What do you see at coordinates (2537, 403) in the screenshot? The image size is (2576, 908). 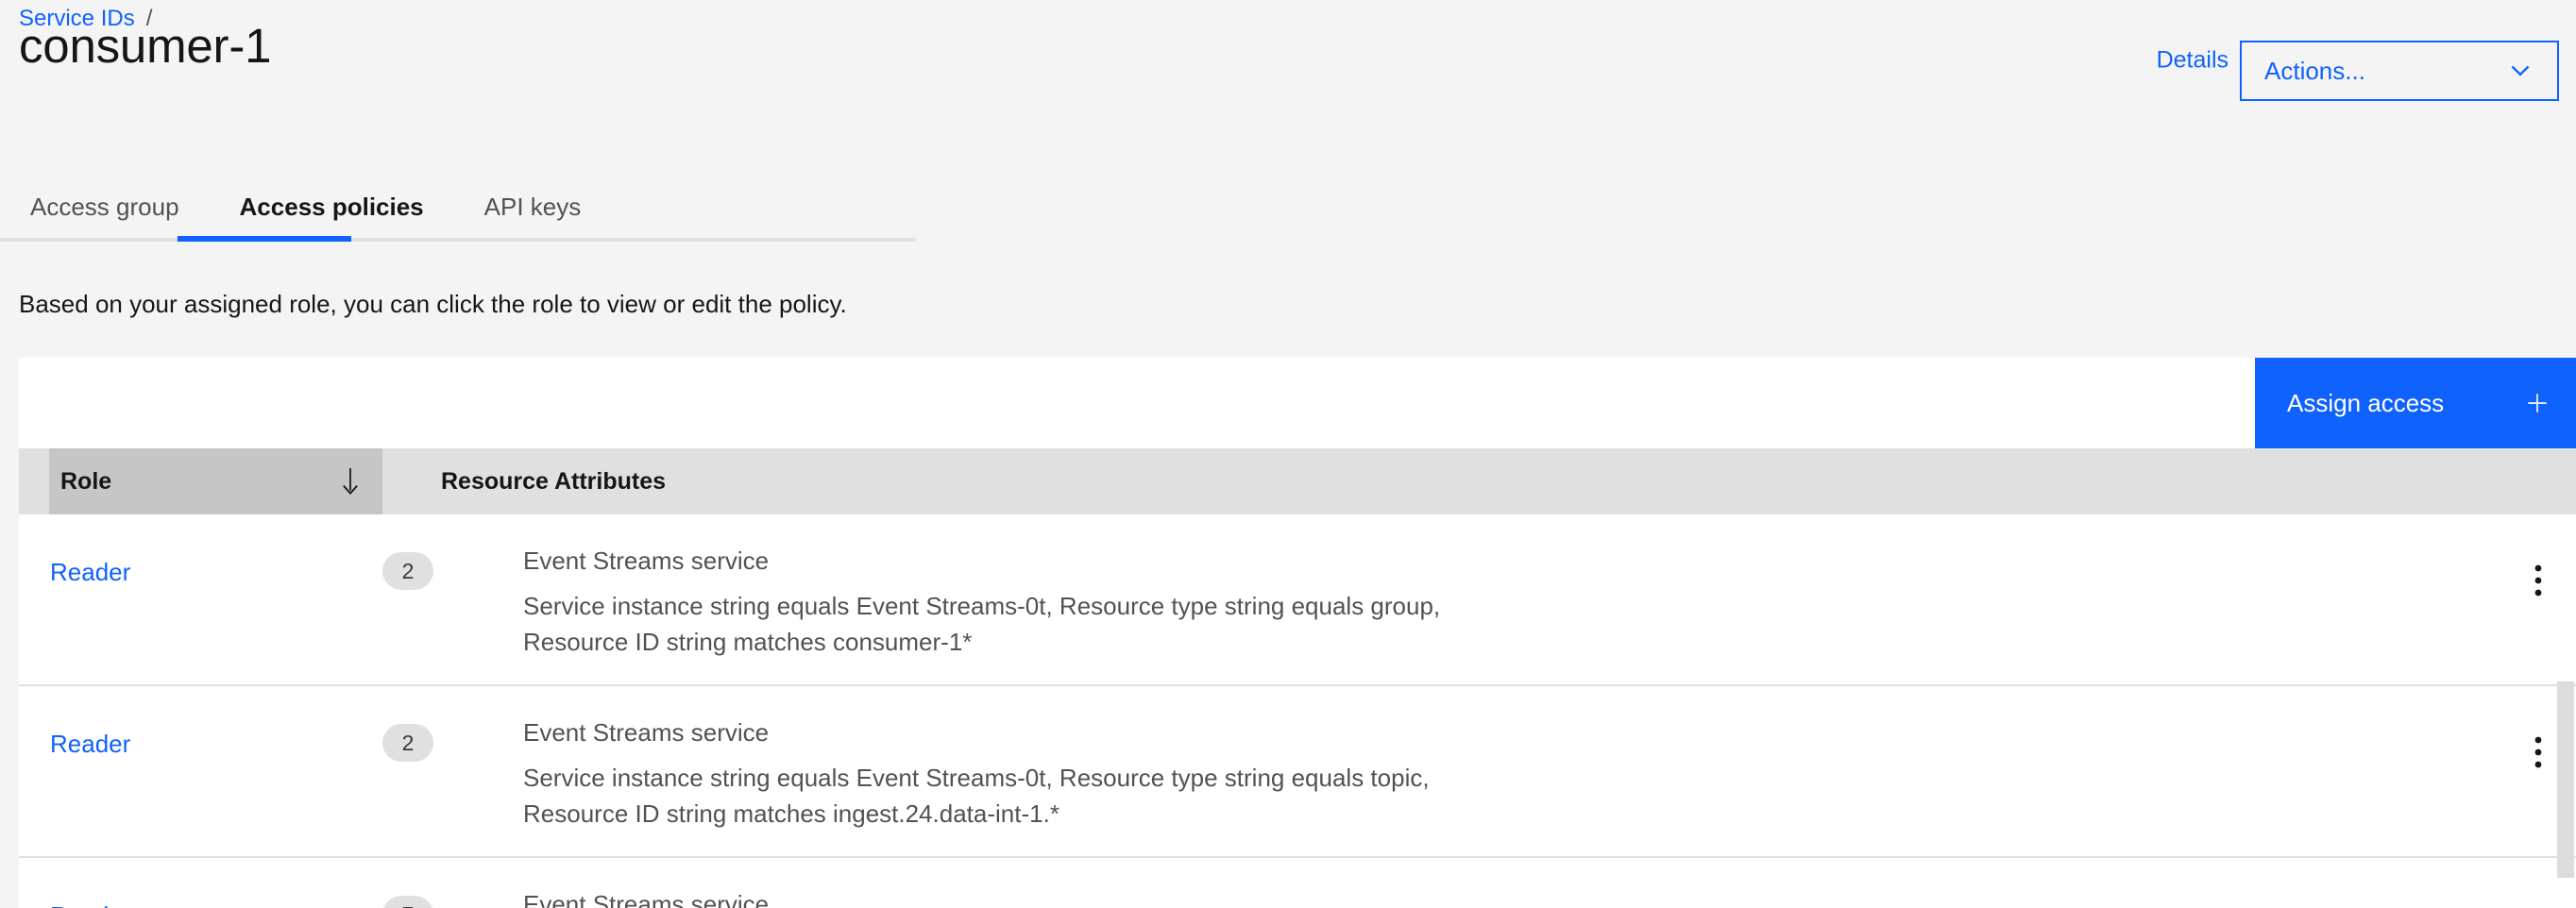 I see `plus-icon` at bounding box center [2537, 403].